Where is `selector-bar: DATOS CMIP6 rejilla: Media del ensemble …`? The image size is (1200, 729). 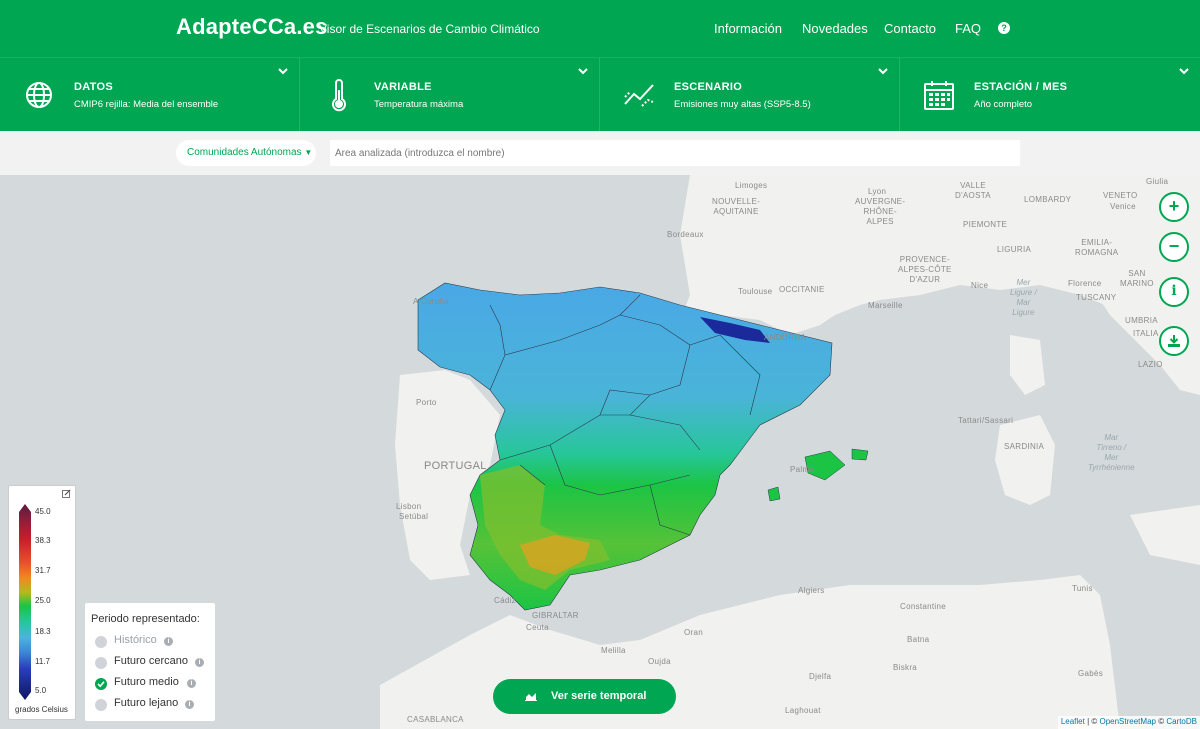 selector-bar: DATOS CMIP6 rejilla: Media del ensemble … is located at coordinates (600, 94).